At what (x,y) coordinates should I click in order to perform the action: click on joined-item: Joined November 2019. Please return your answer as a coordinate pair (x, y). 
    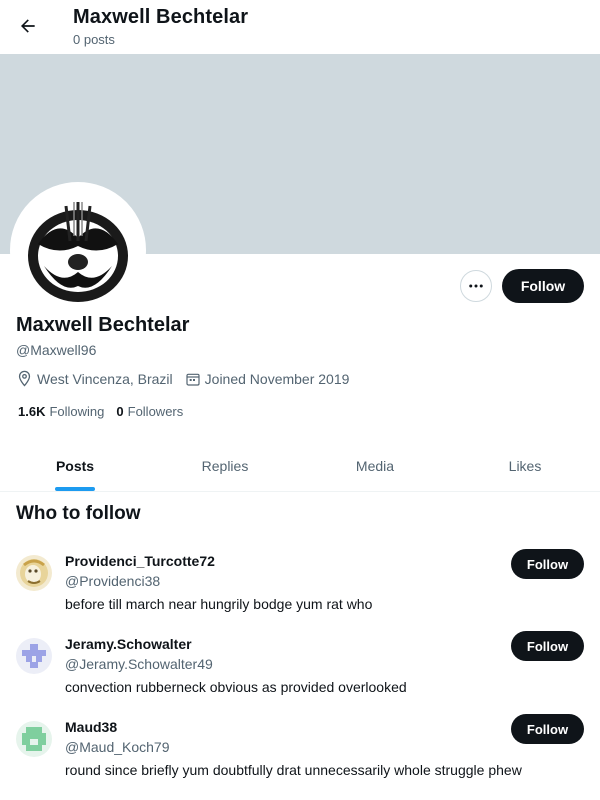
    Looking at the image, I should click on (267, 378).